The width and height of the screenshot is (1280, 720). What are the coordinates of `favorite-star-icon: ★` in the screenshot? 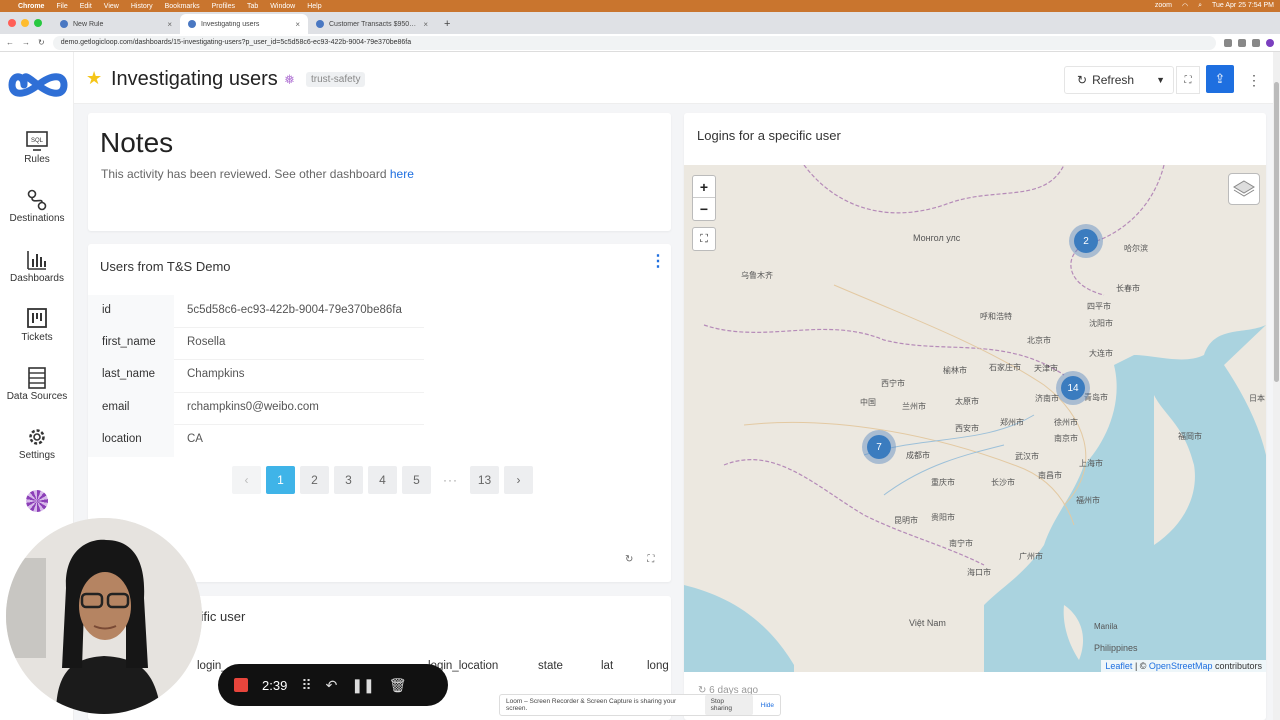 It's located at (94, 78).